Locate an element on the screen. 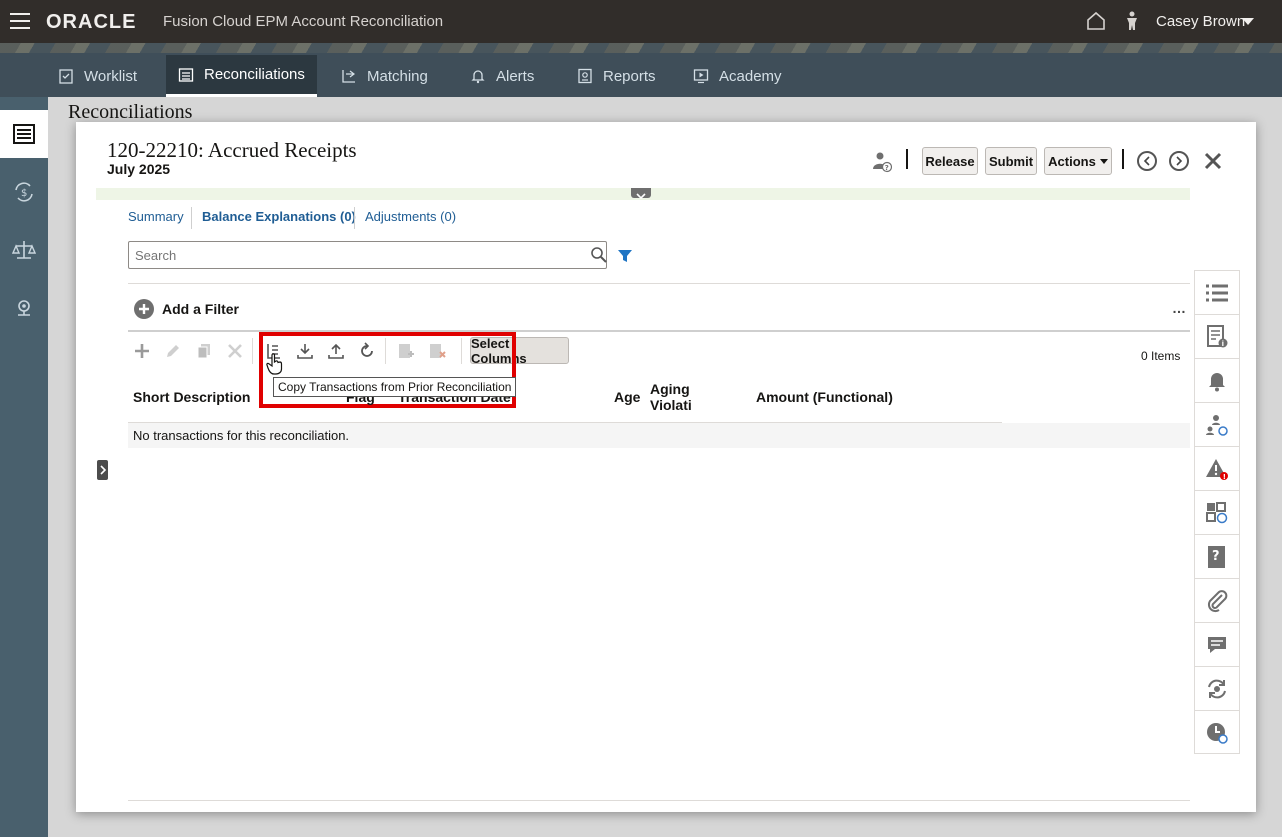 This screenshot has height=837, width=1282. add-filter-label: Add a Filter is located at coordinates (200, 309).